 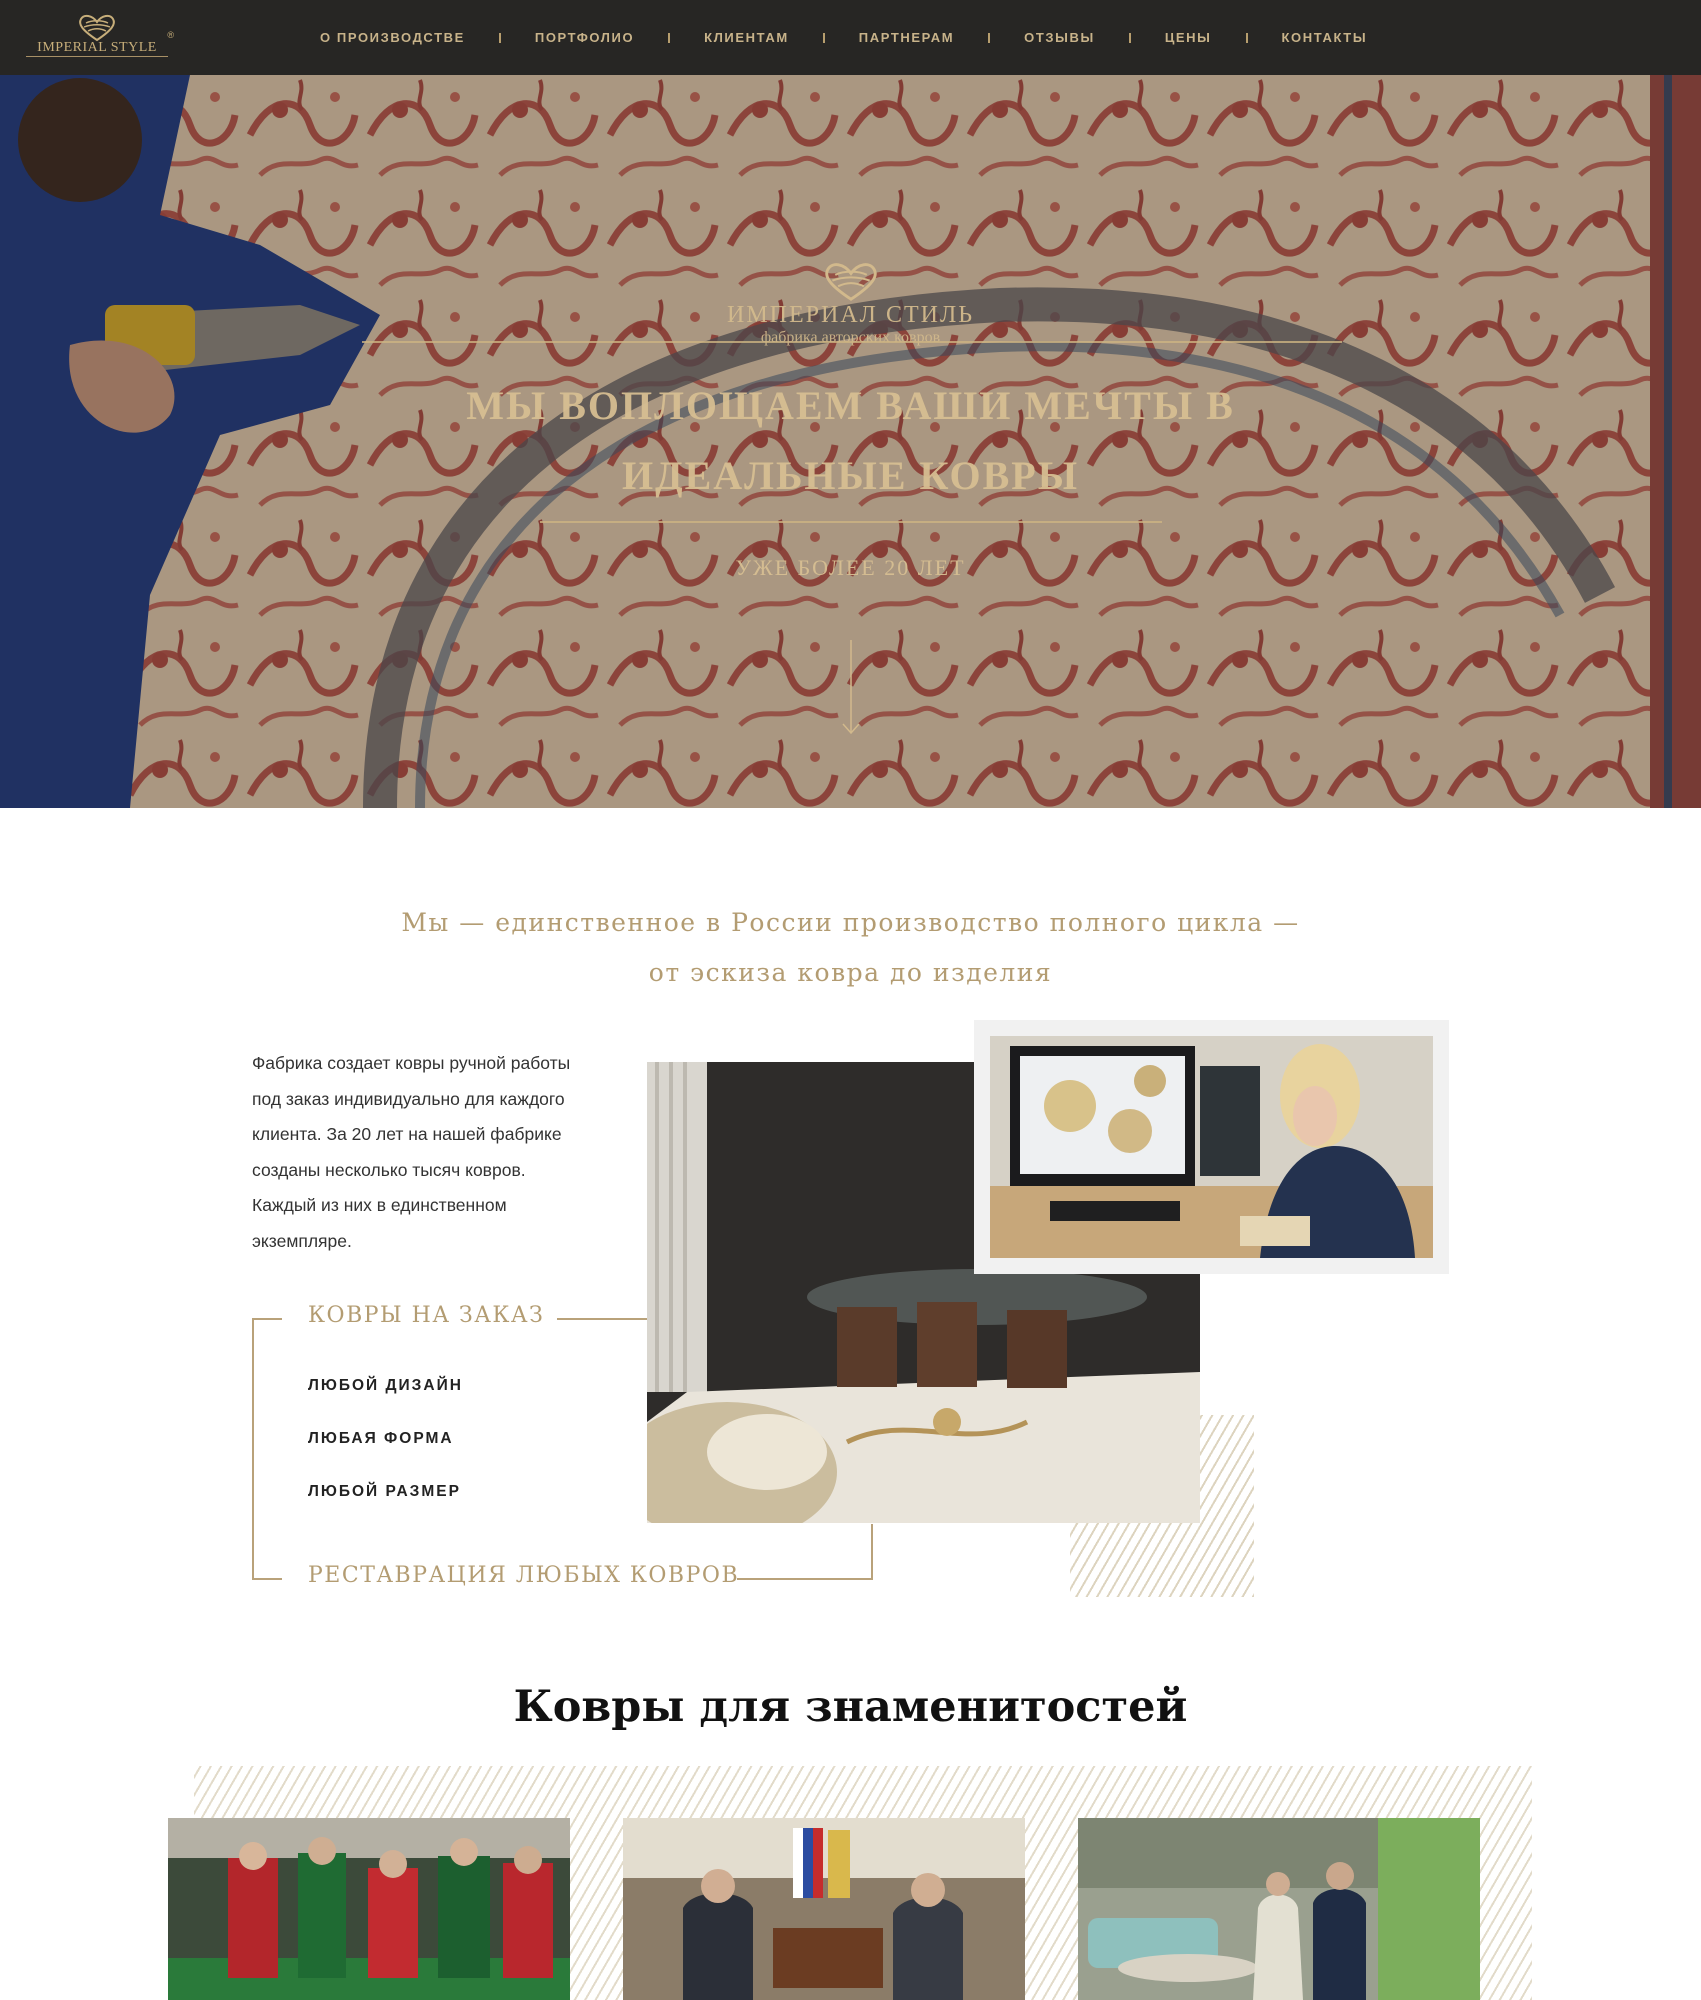 I want to click on celebrity-photo-interior-visit, so click(x=1279, y=1909).